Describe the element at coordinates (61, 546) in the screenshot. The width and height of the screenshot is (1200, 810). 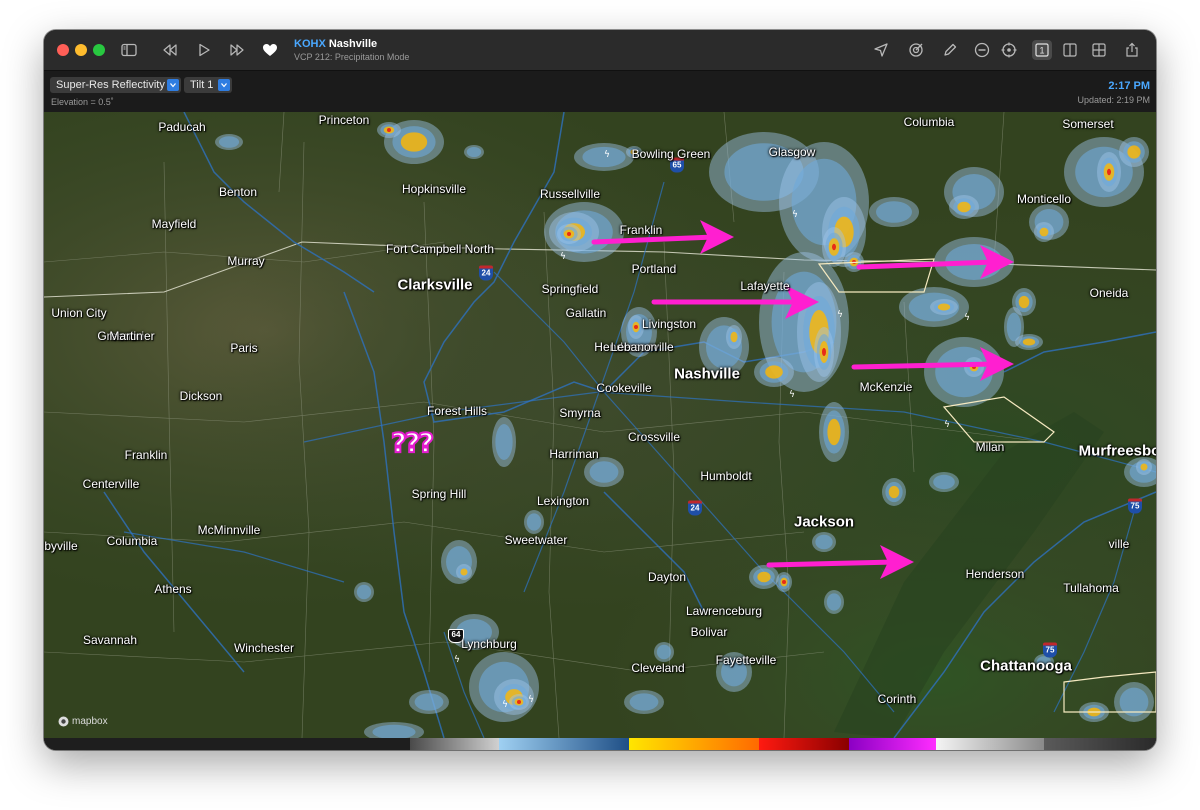
I see `city-label: Shelbyville` at that location.